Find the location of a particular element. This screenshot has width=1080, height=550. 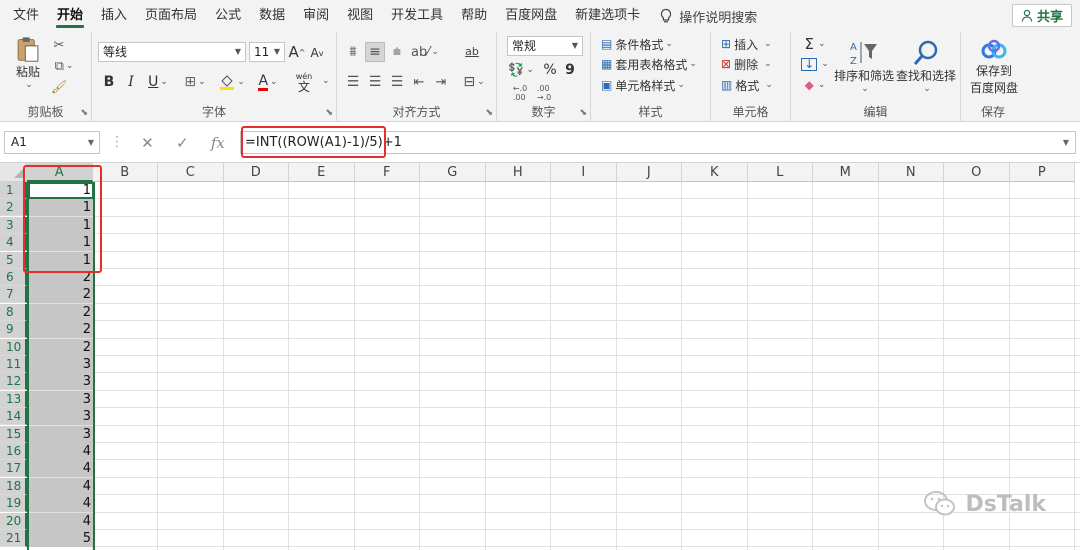

paste-button: 粘贴 ⌄ is located at coordinates (28, 63).